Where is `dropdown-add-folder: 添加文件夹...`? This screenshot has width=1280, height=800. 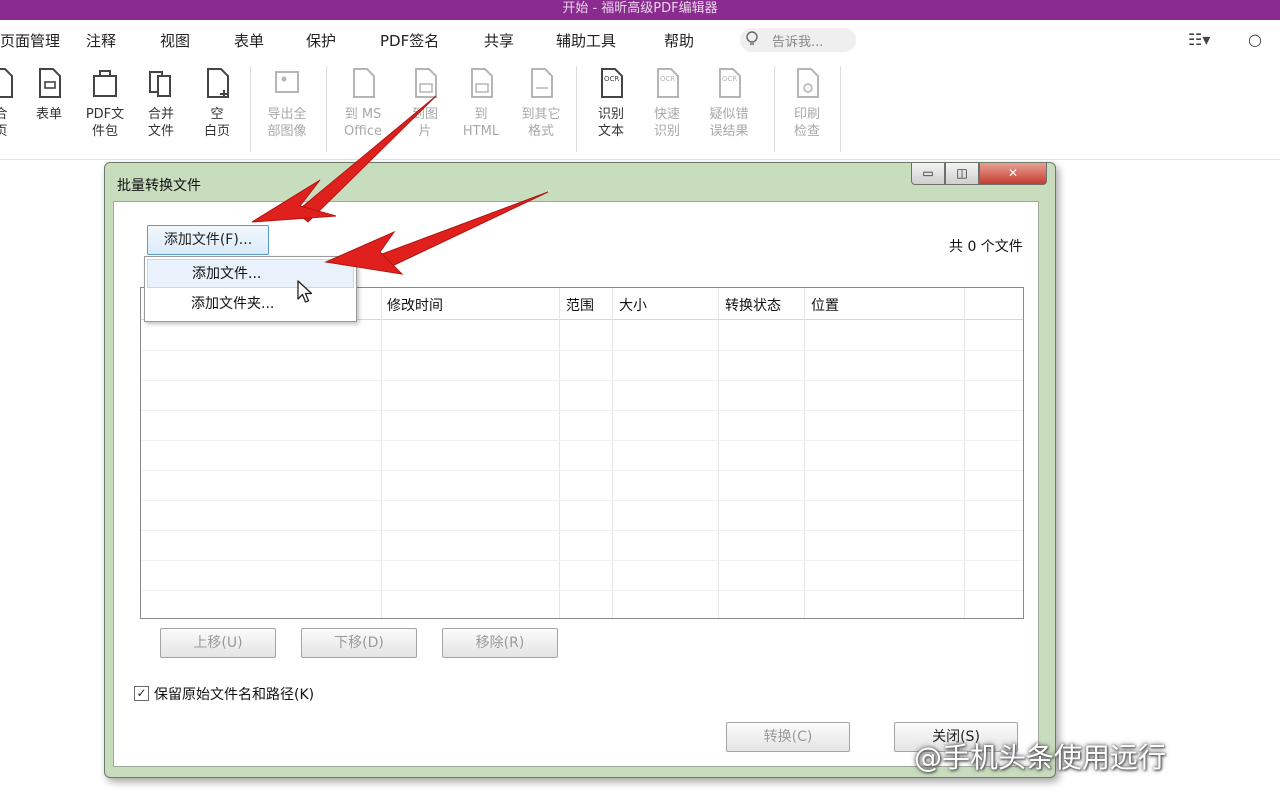 dropdown-add-folder: 添加文件夹... is located at coordinates (250, 304).